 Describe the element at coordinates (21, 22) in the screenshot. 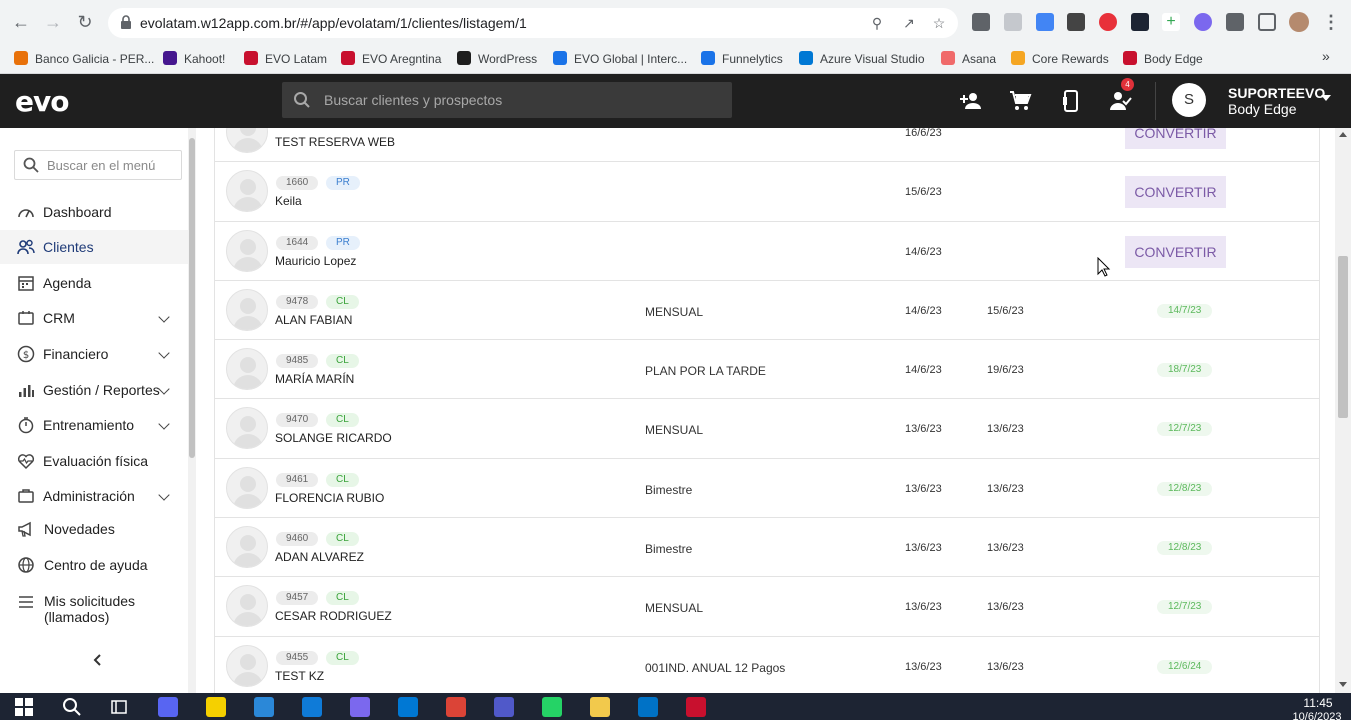

I see `back-icon: ←` at that location.